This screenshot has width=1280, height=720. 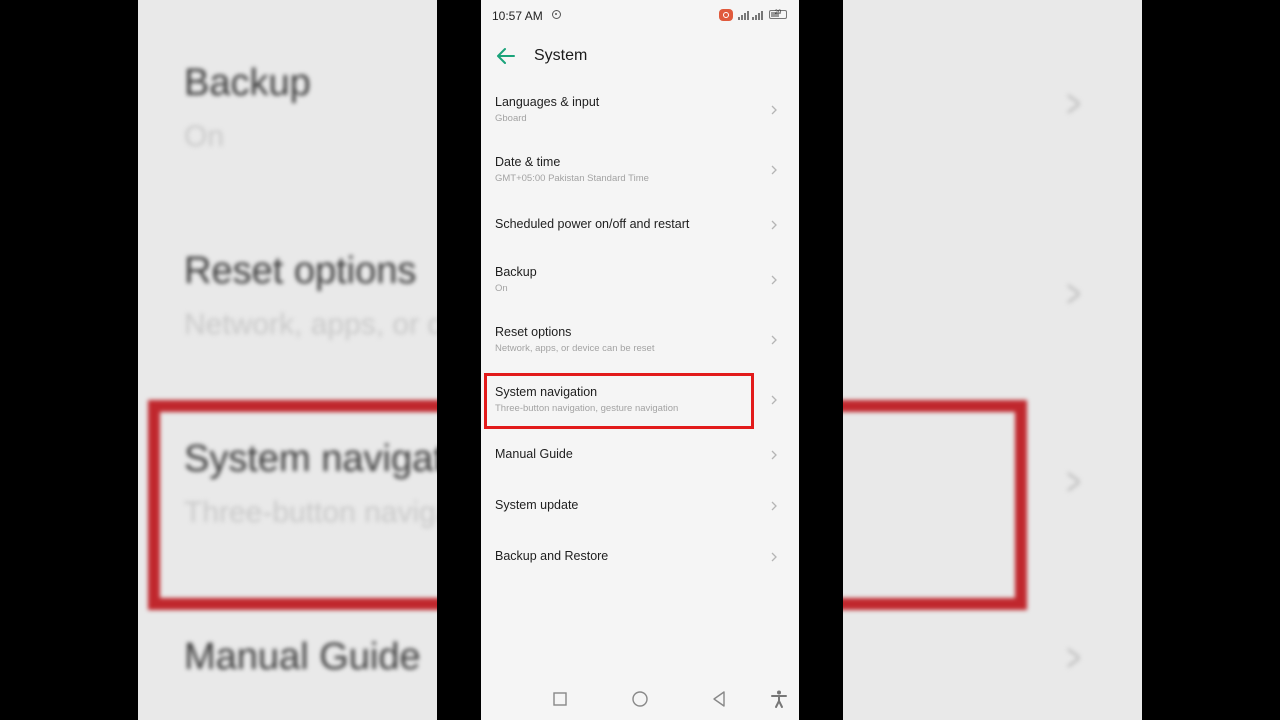 What do you see at coordinates (640, 556) in the screenshot?
I see `list-item-backup-restore: Backup and Restore` at bounding box center [640, 556].